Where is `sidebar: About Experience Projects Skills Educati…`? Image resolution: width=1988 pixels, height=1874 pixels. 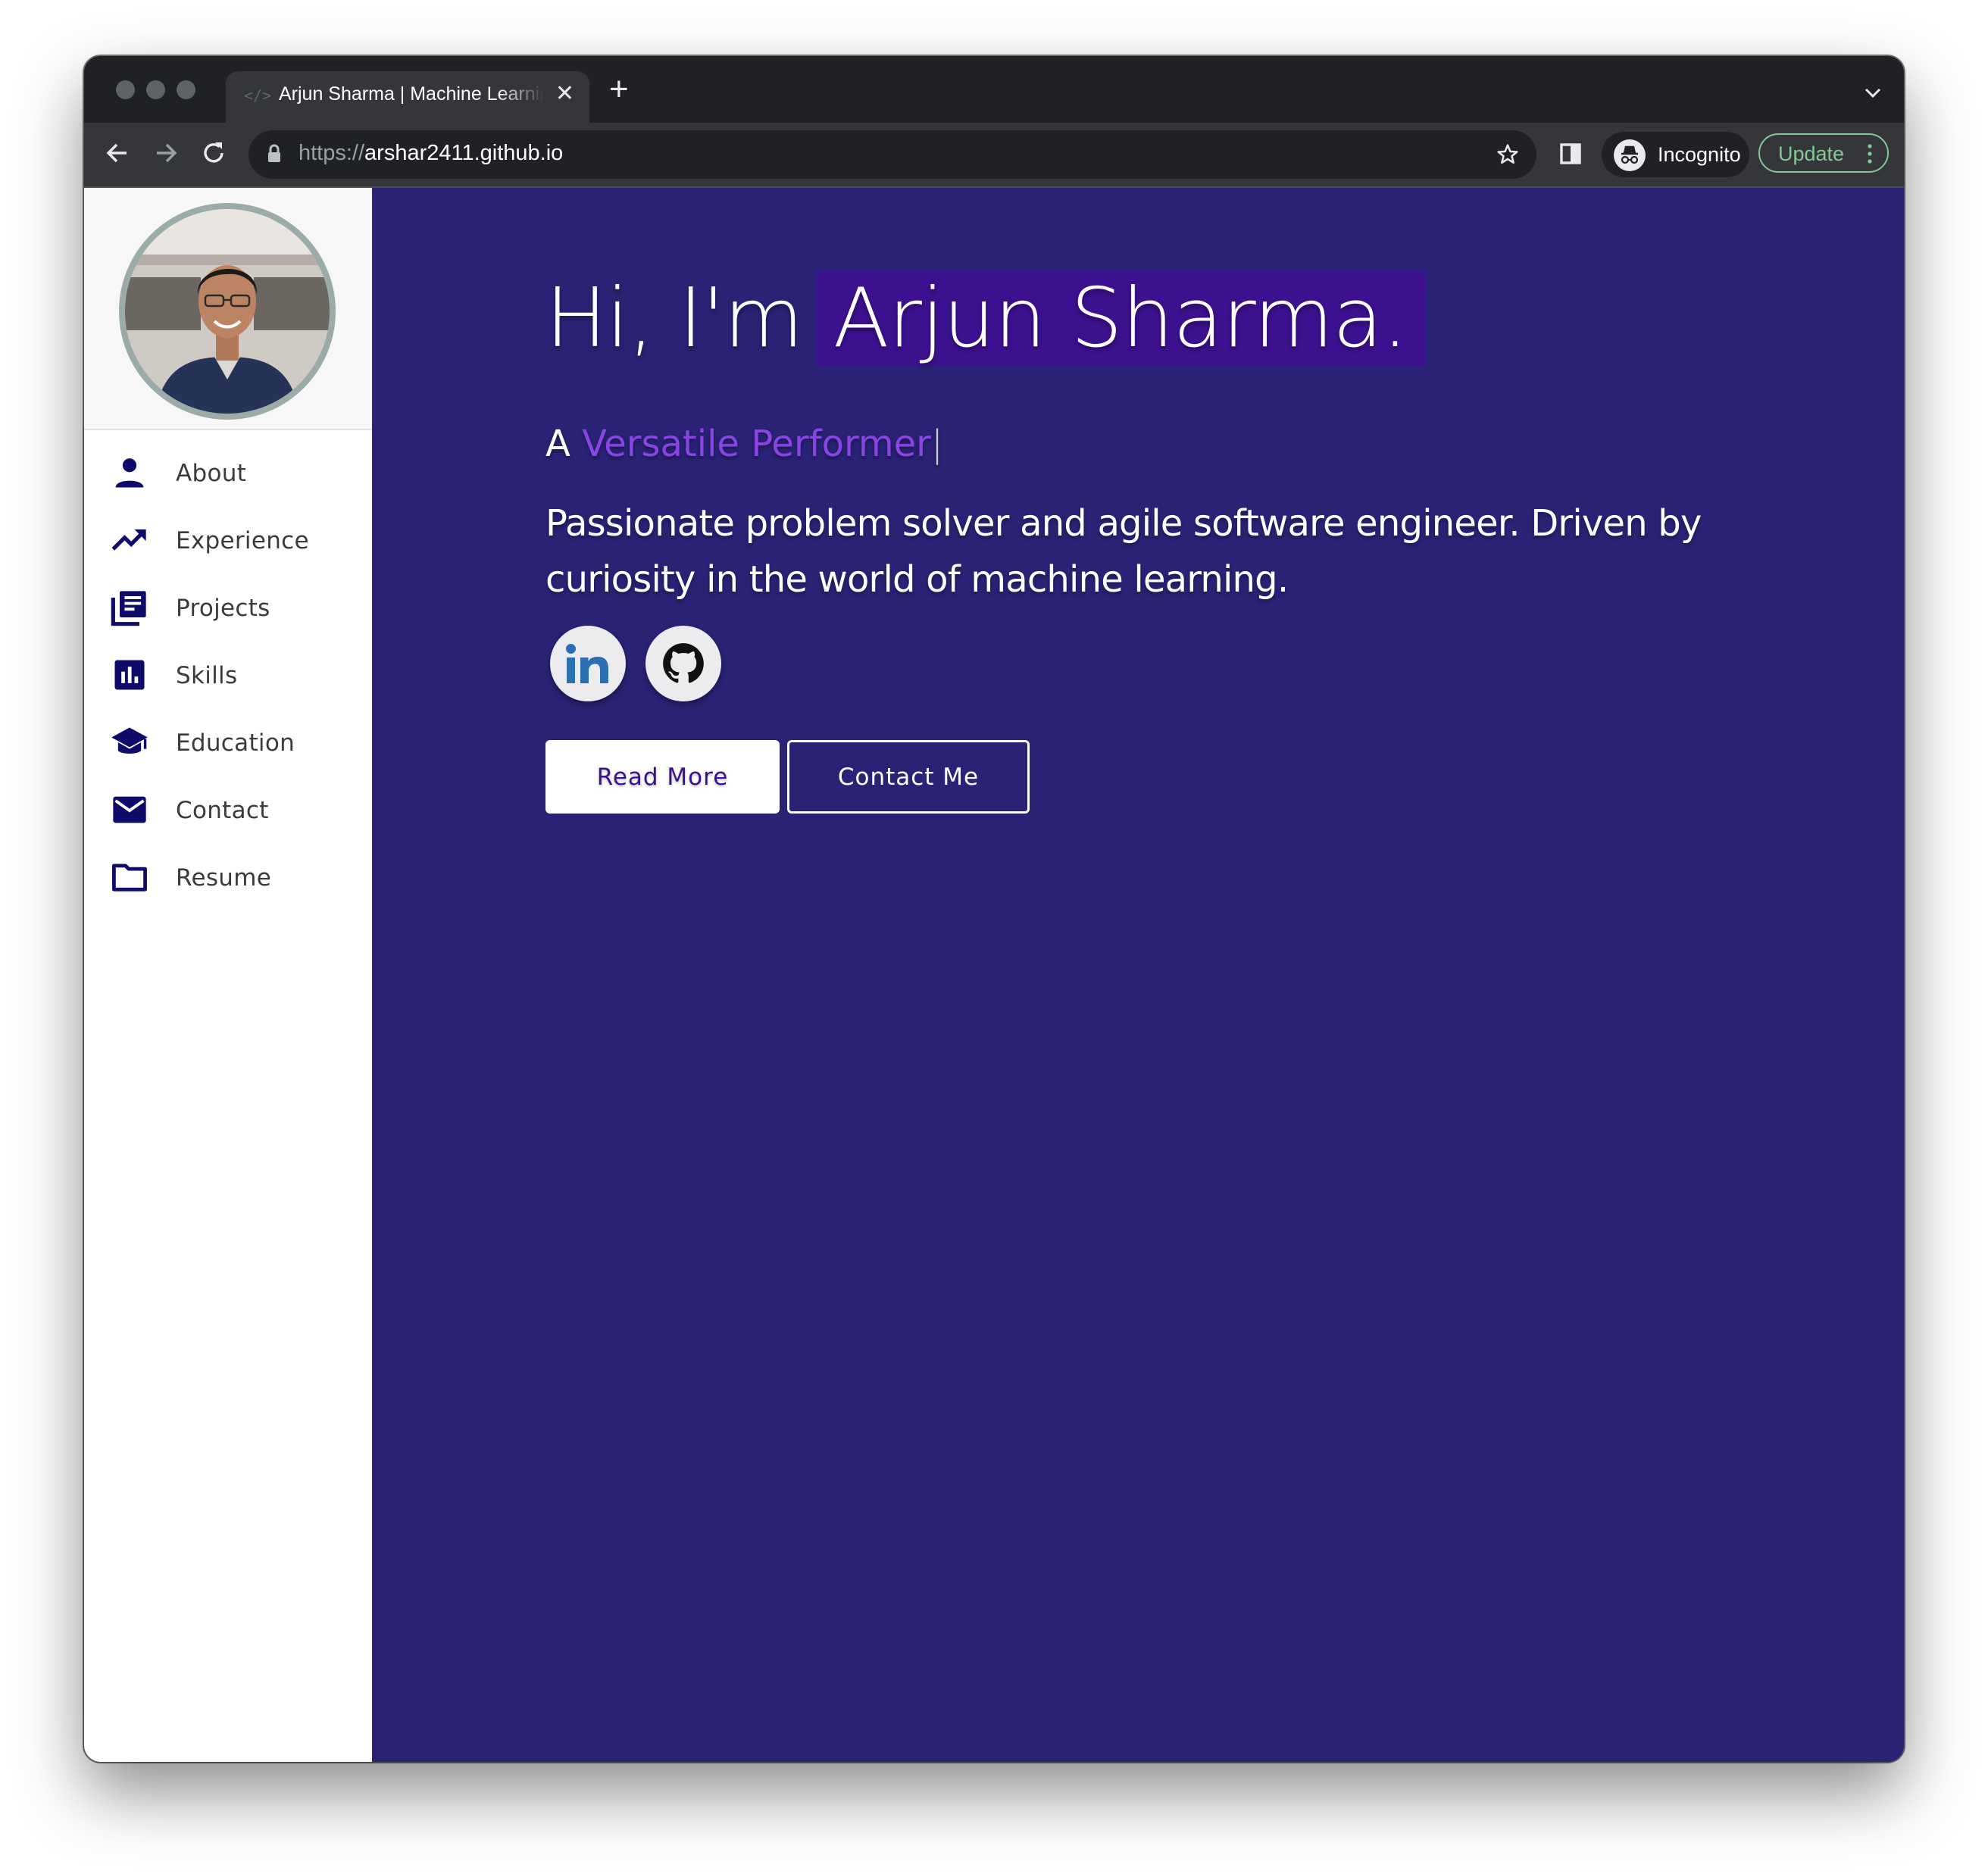 sidebar: About Experience Projects Skills Educati… is located at coordinates (228, 975).